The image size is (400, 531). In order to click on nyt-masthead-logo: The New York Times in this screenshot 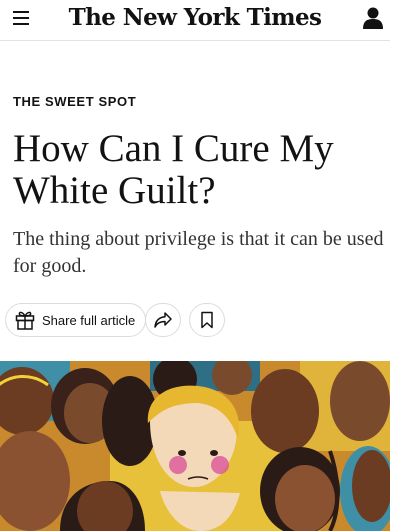, I will do `click(195, 17)`.